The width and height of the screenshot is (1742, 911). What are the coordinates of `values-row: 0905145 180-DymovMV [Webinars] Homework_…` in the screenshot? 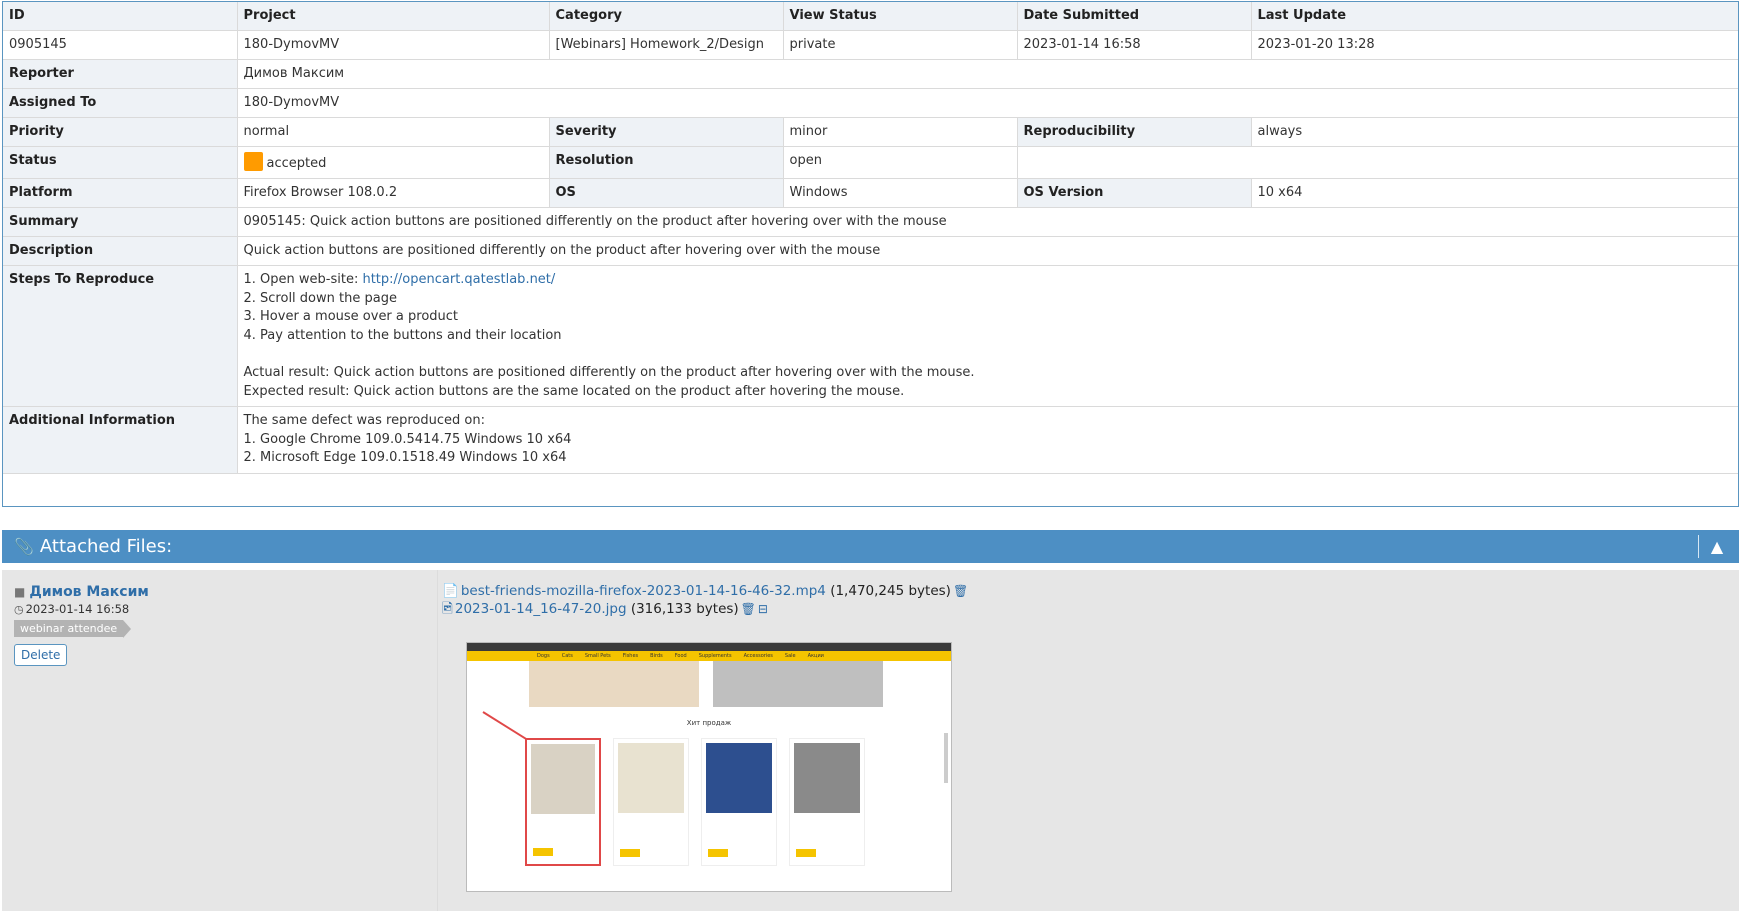 It's located at (870, 45).